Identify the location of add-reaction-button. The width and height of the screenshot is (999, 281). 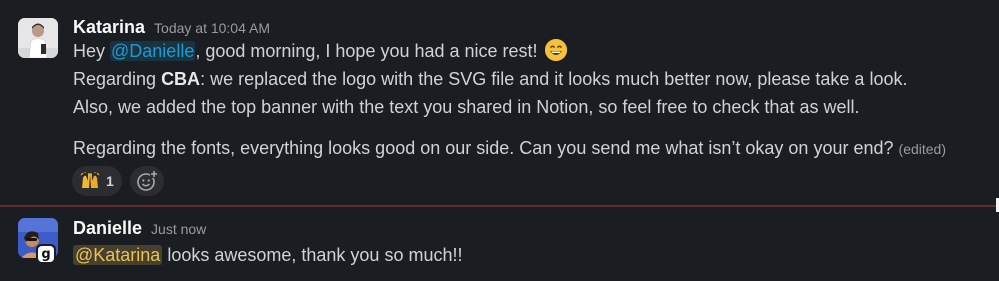
(146, 181).